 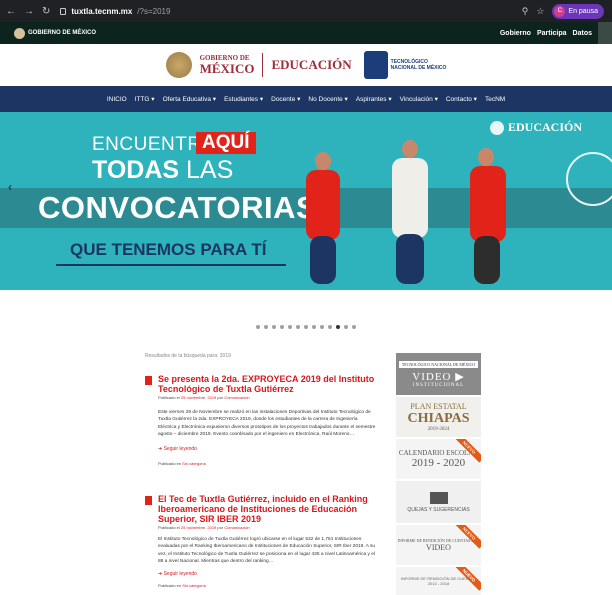 What do you see at coordinates (560, 11) in the screenshot?
I see `profile-avatar: C` at bounding box center [560, 11].